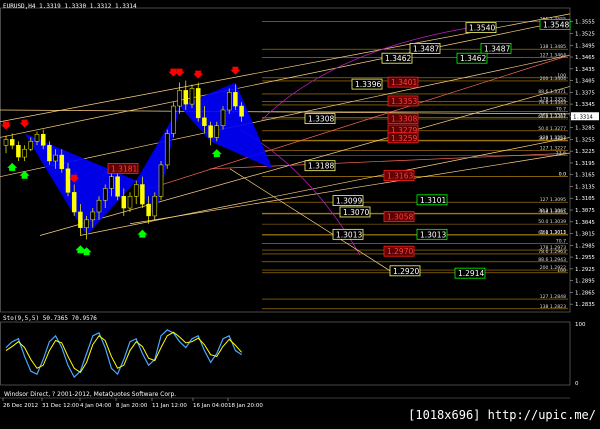 Image resolution: width=600 pixels, height=429 pixels. What do you see at coordinates (552, 233) in the screenshot?
I see `fib-label: 61.8 1.3011` at bounding box center [552, 233].